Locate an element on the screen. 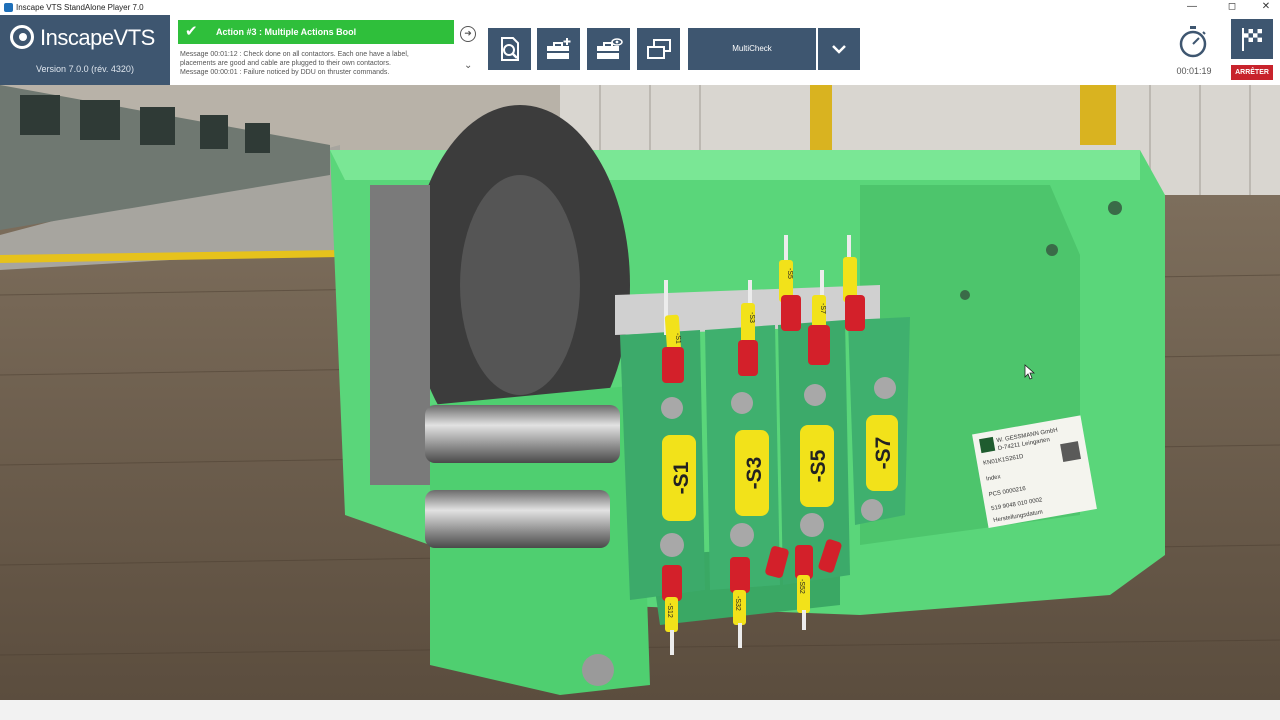  chevron-down-icon is located at coordinates (839, 49).